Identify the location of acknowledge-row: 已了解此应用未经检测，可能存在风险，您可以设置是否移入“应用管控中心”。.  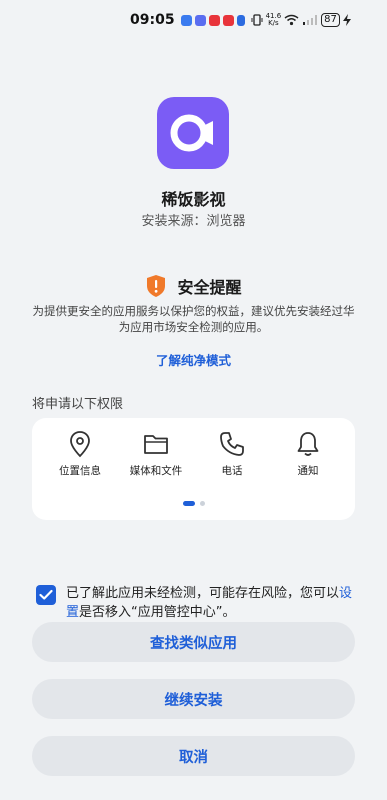
(196, 603).